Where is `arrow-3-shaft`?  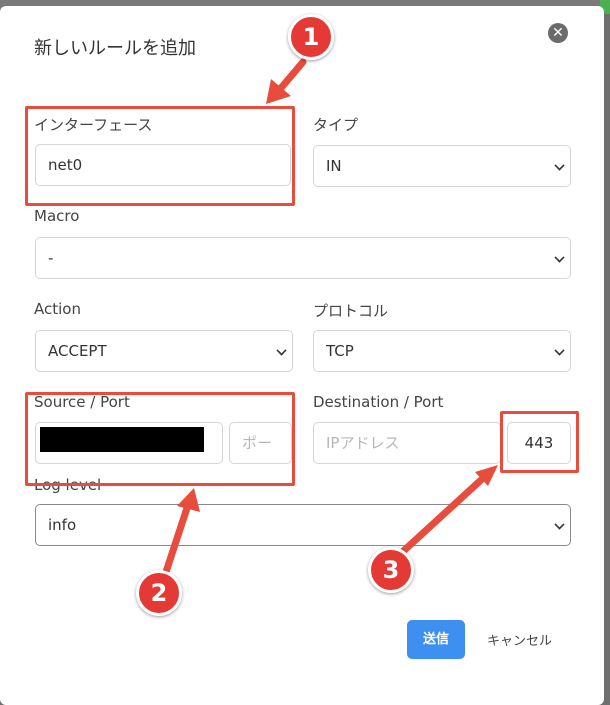 arrow-3-shaft is located at coordinates (439, 518).